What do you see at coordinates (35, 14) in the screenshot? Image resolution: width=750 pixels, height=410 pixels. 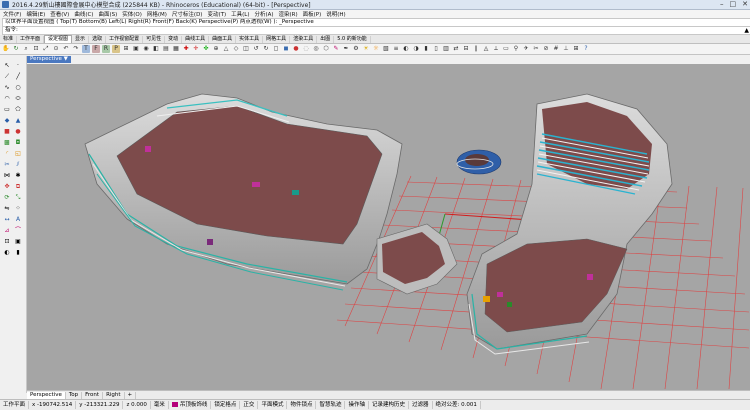 I see `menu-edit: 编辑(E)` at bounding box center [35, 14].